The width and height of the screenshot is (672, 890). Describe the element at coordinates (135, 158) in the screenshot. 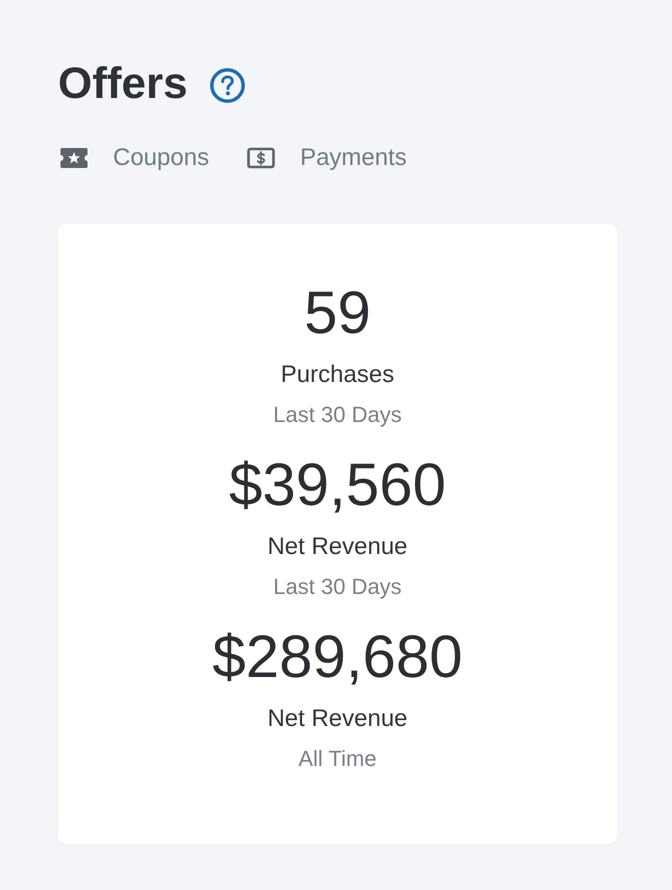

I see `nav-link: Coupons` at that location.